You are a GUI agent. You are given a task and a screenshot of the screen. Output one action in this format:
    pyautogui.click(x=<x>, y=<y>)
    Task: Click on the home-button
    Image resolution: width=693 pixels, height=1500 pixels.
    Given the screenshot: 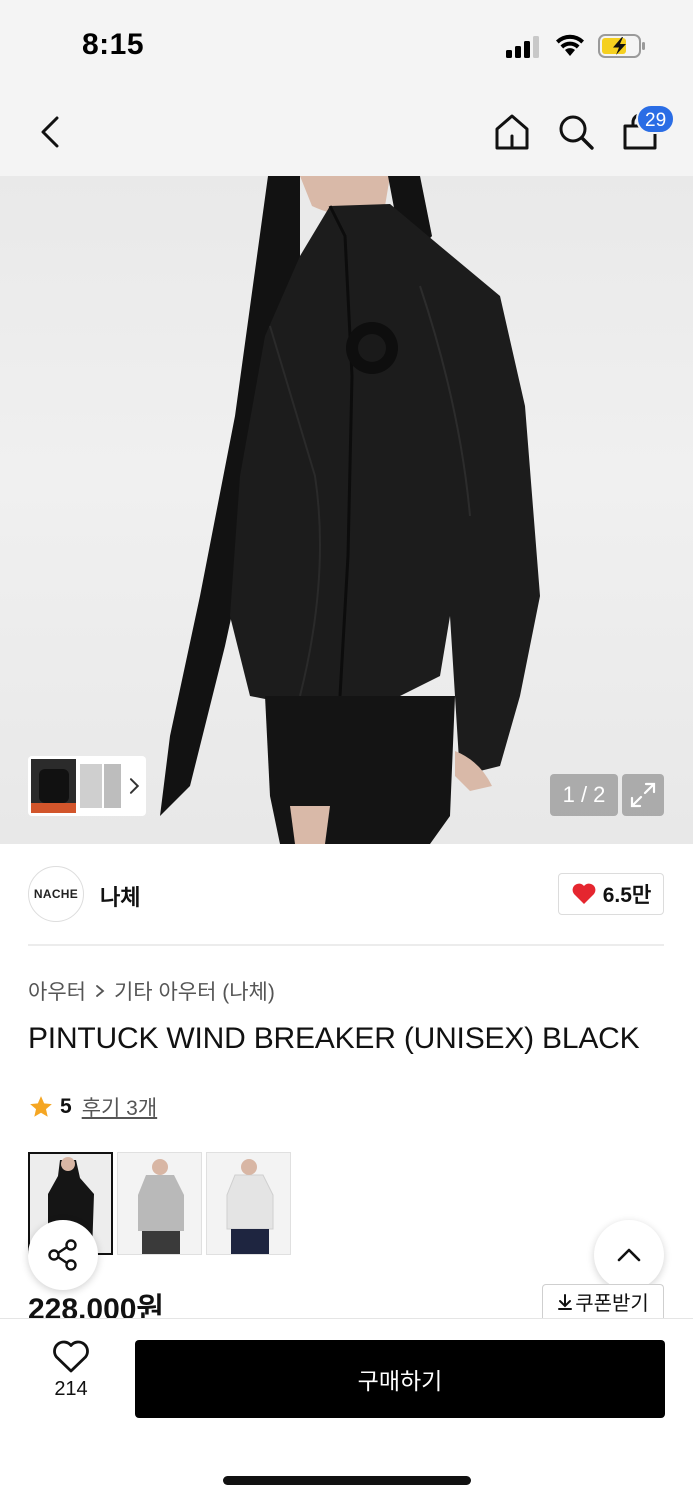 What is the action you would take?
    pyautogui.click(x=512, y=132)
    